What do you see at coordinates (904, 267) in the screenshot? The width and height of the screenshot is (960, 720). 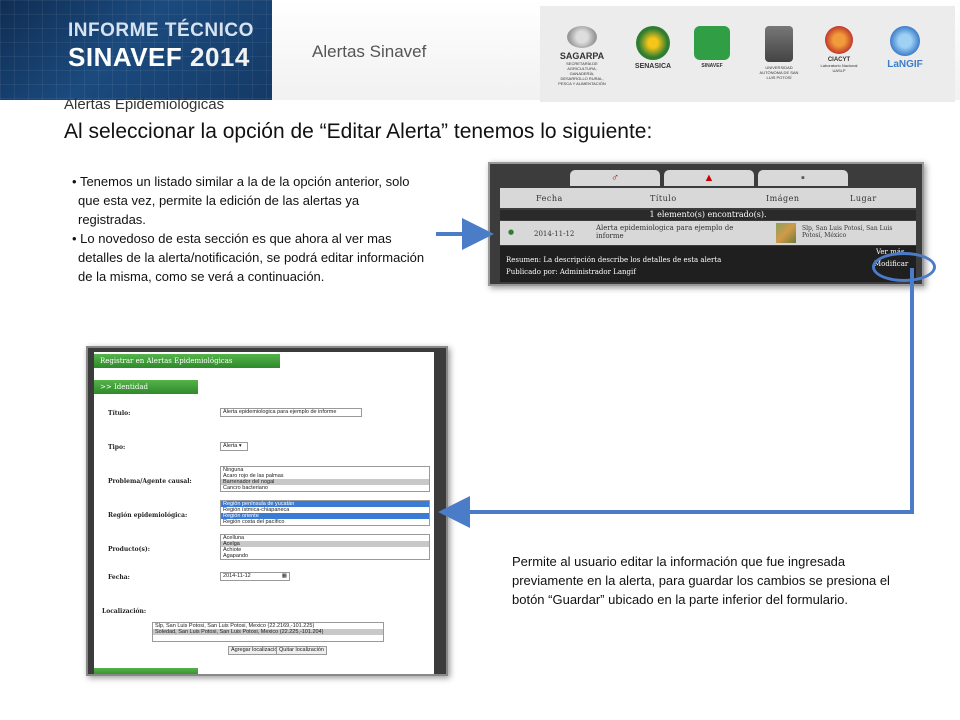 I see `highlight-oval` at bounding box center [904, 267].